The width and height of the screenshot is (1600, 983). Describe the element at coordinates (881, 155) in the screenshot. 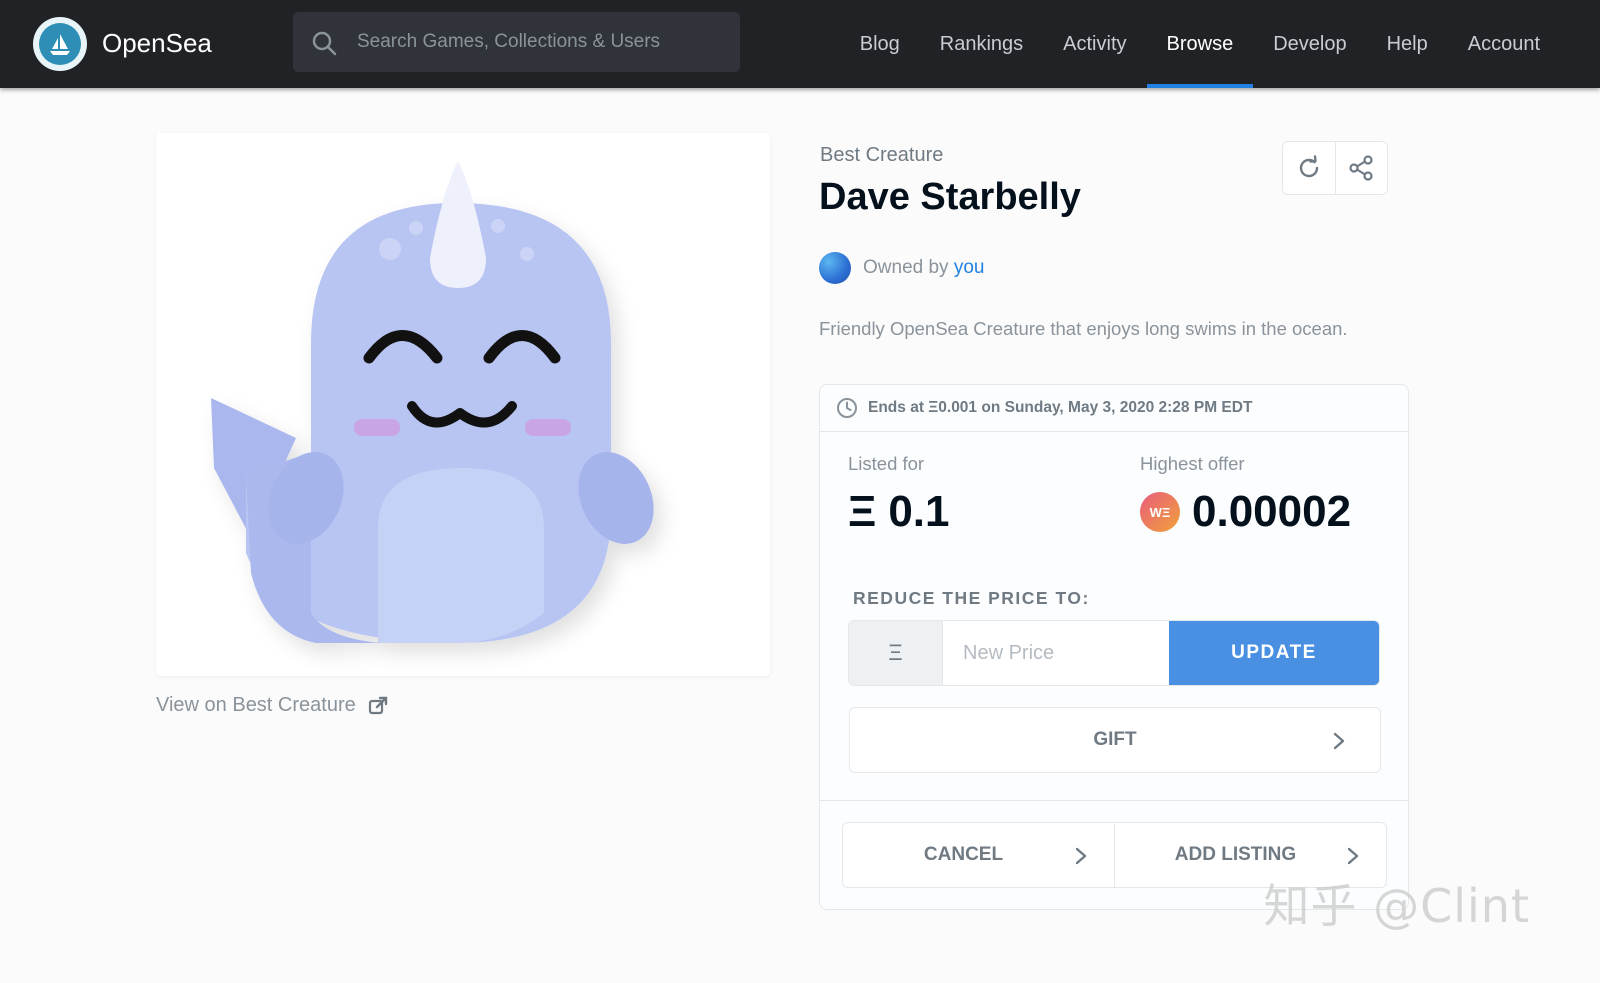

I see `collection-name: Best Creature` at that location.